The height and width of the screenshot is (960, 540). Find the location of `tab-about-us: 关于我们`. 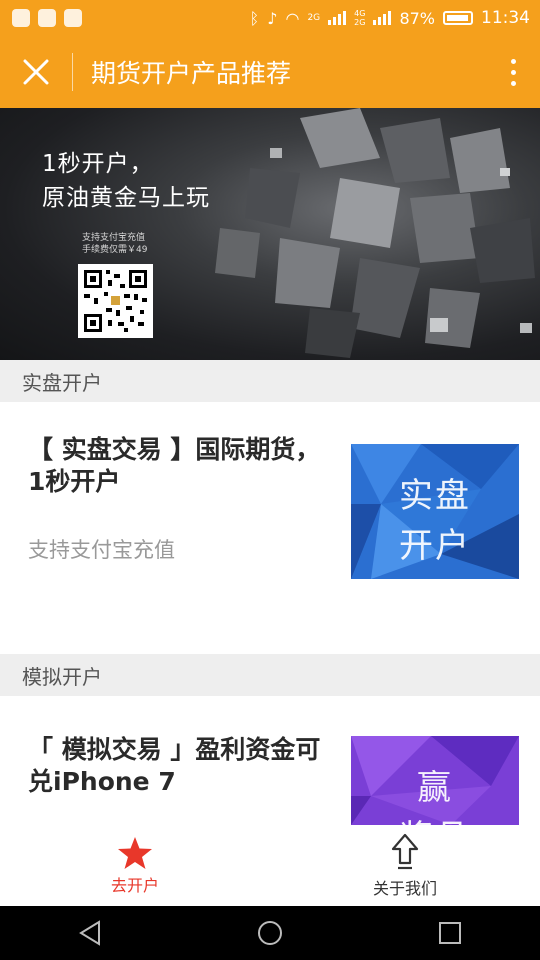

tab-about-us: 关于我们 is located at coordinates (405, 865).